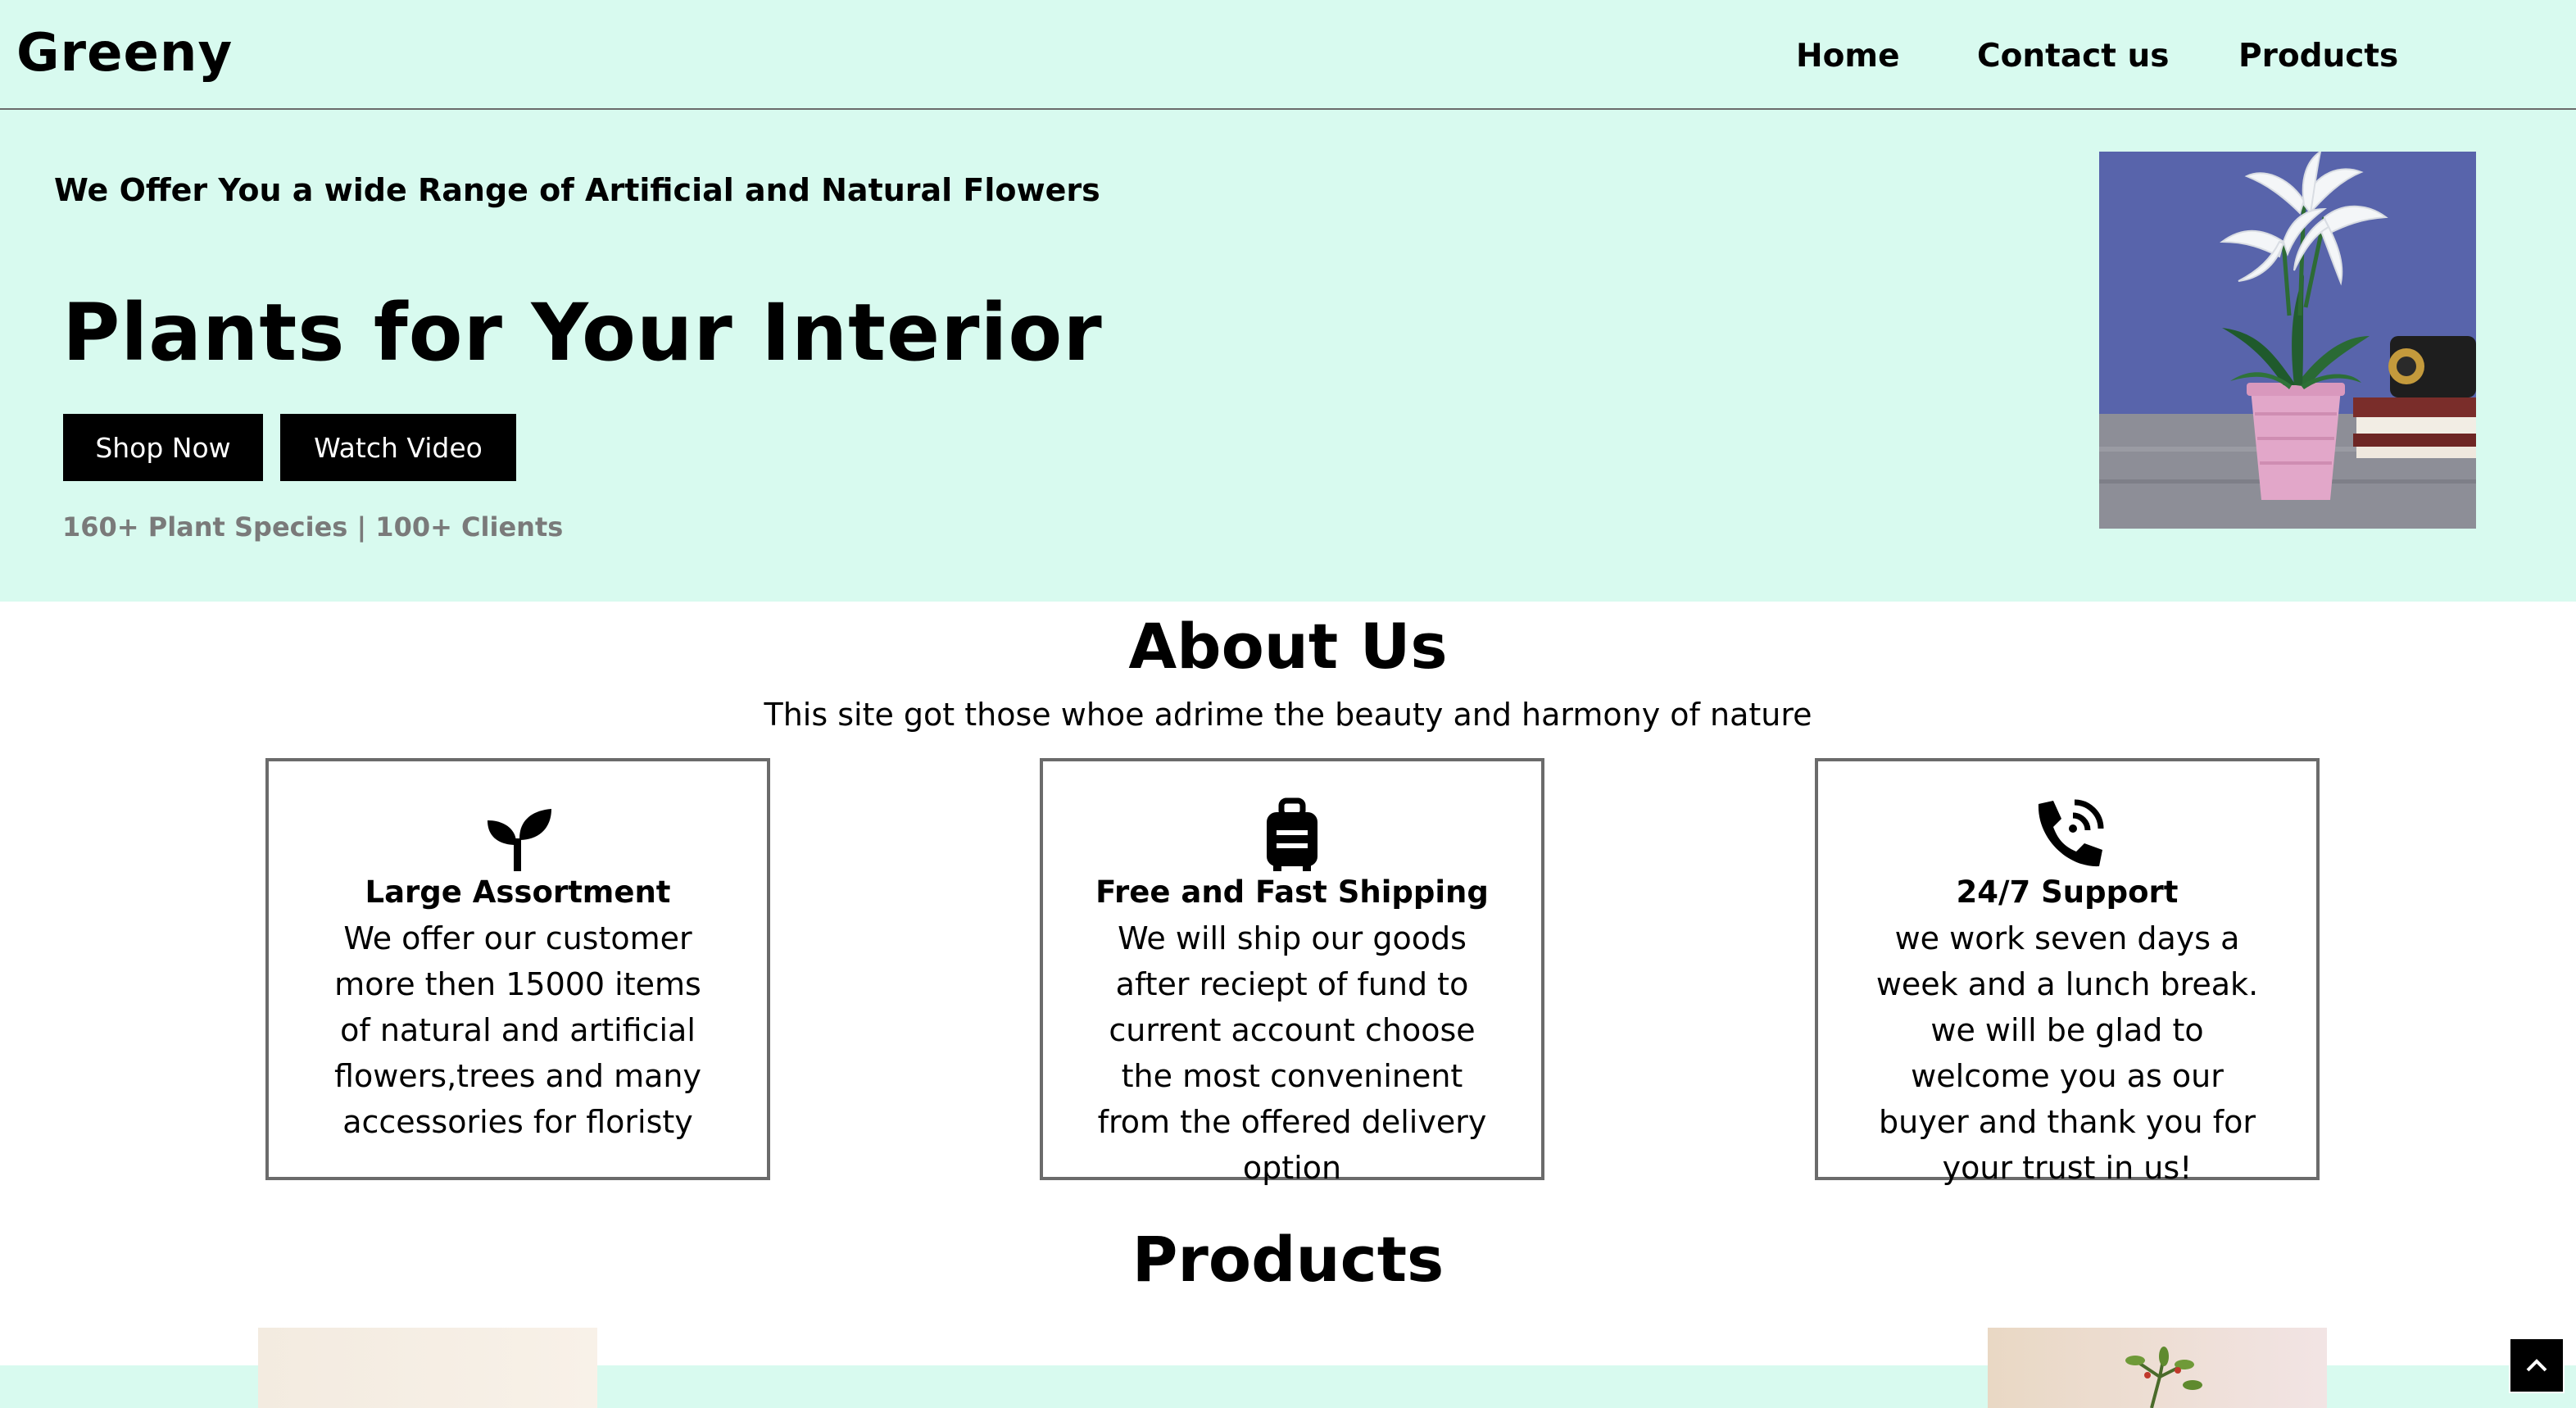  I want to click on feature-card-title: Large Assortment, so click(518, 892).